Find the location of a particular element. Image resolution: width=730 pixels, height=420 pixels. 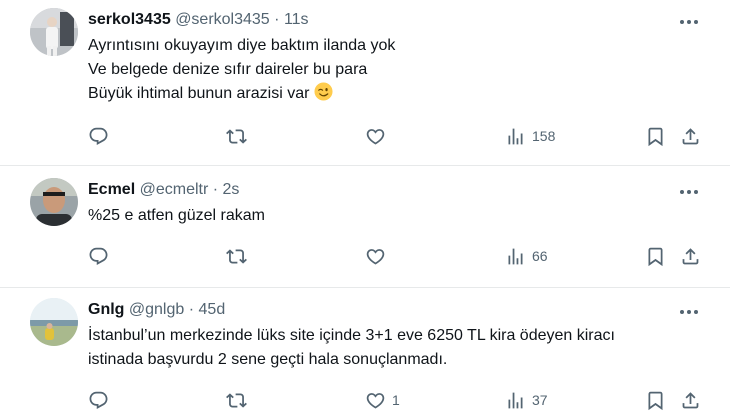

view-count: 37 is located at coordinates (540, 400).